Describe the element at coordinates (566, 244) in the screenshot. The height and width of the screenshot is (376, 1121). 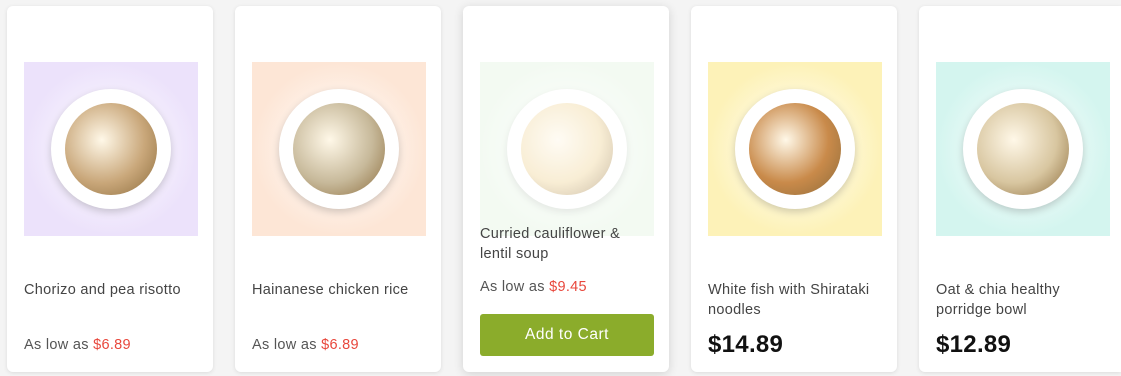
I see `product-name: Curried cauliflower & lentil soup` at that location.